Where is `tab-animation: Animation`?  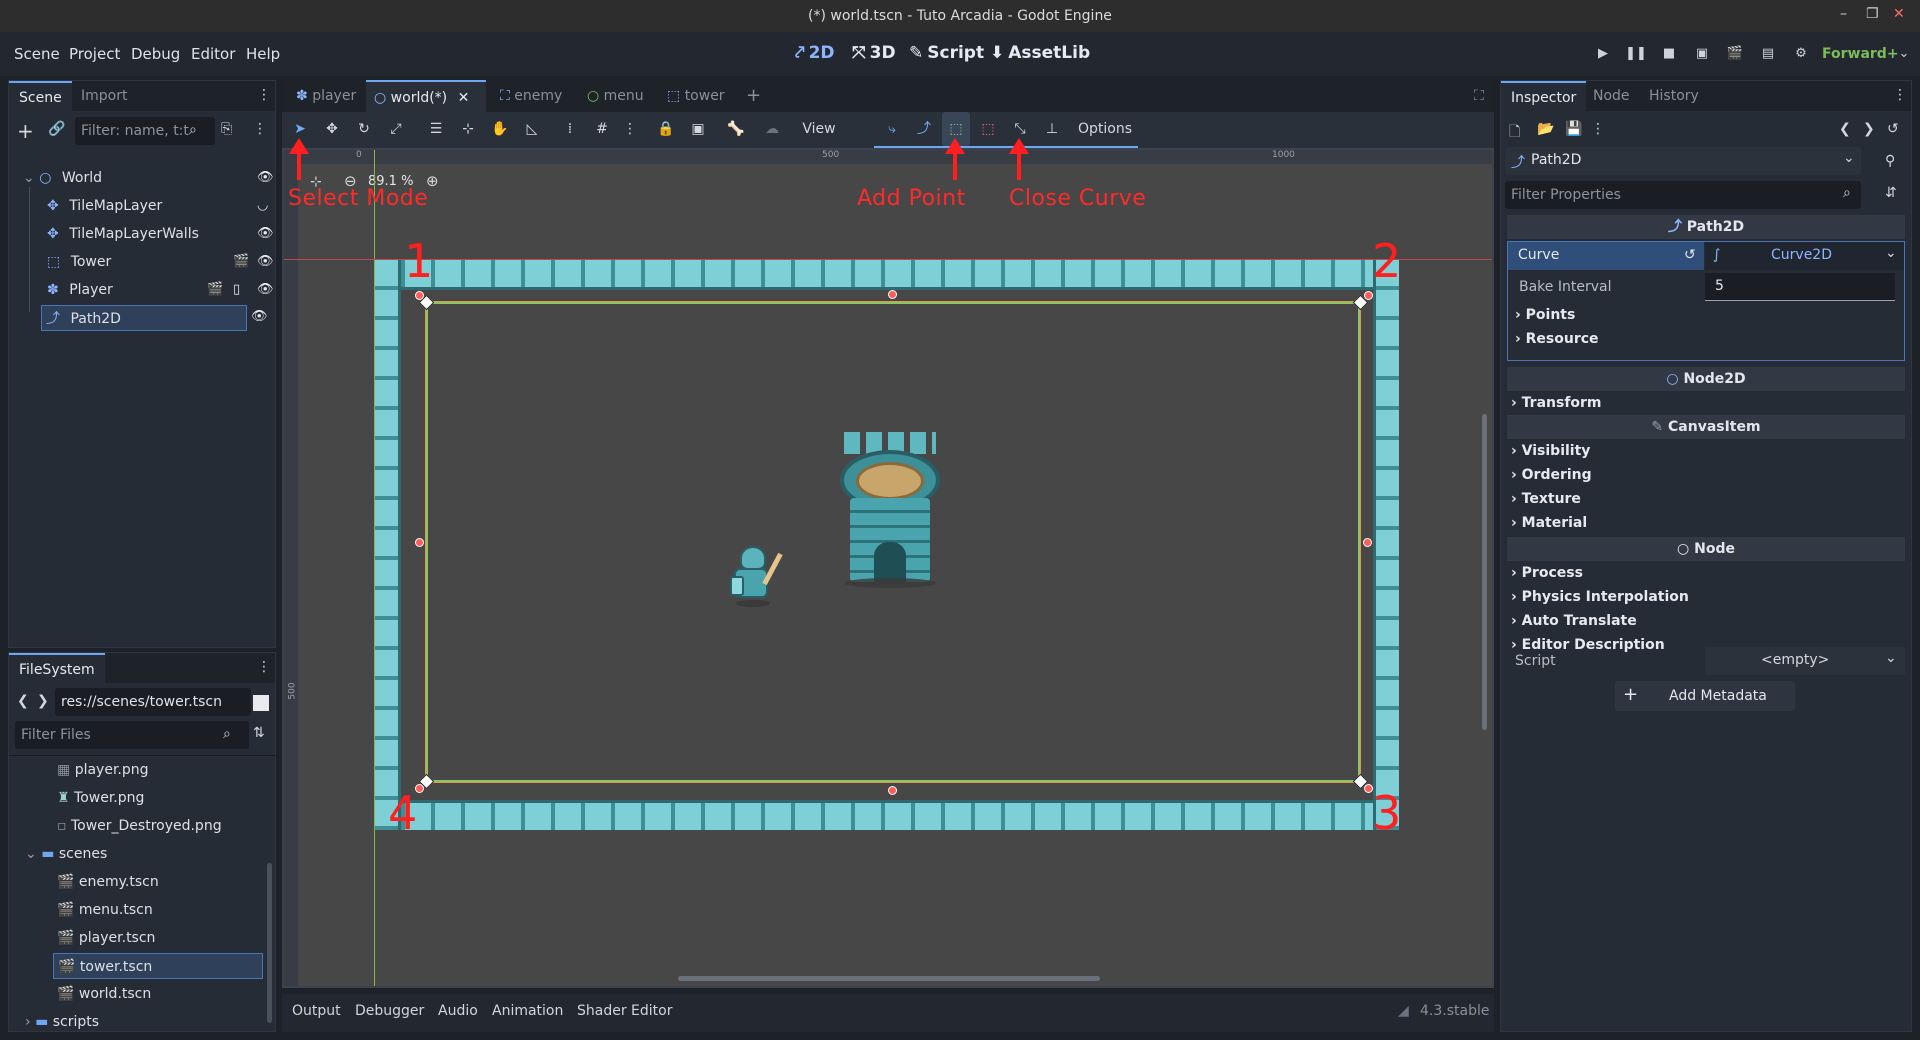 tab-animation: Animation is located at coordinates (527, 1011).